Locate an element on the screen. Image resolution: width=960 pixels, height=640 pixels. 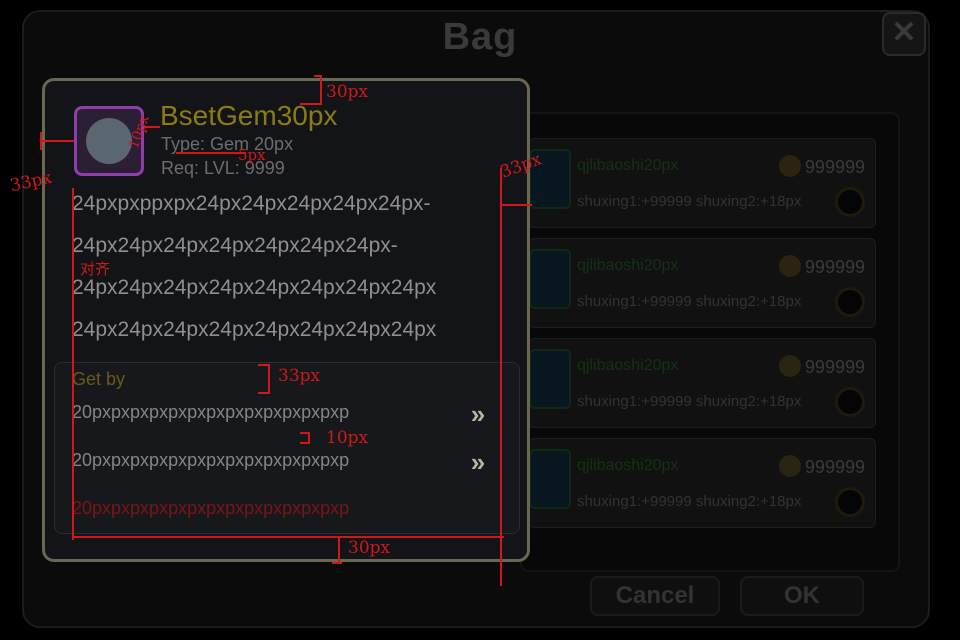
annotation-row-gap: 10px is located at coordinates (347, 438).